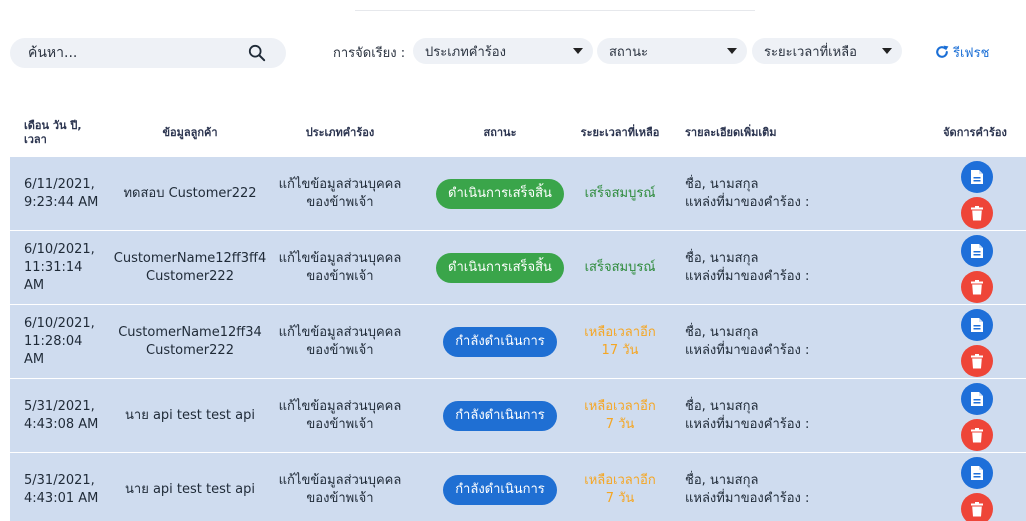  Describe the element at coordinates (500, 133) in the screenshot. I see `header-status: สถานะ` at that location.